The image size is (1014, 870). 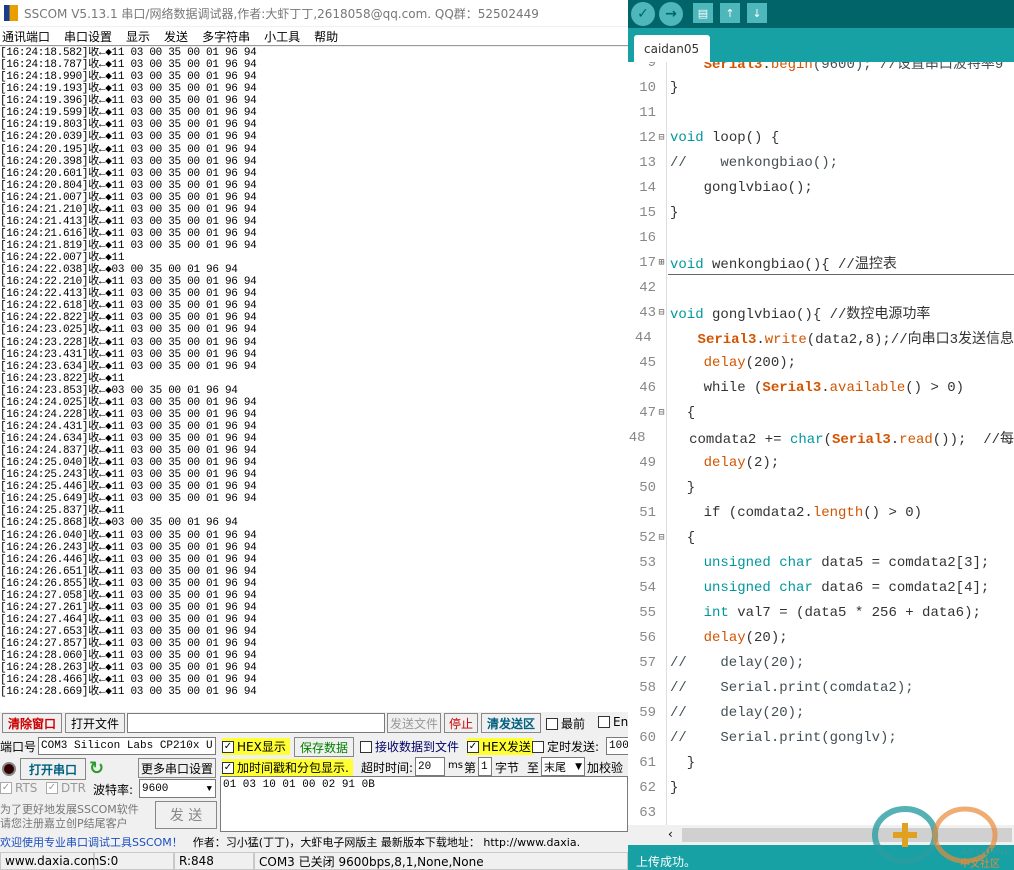 What do you see at coordinates (821, 562) in the screenshot?
I see `code-line: 53 unsigned char data5 = comdata2[3];` at bounding box center [821, 562].